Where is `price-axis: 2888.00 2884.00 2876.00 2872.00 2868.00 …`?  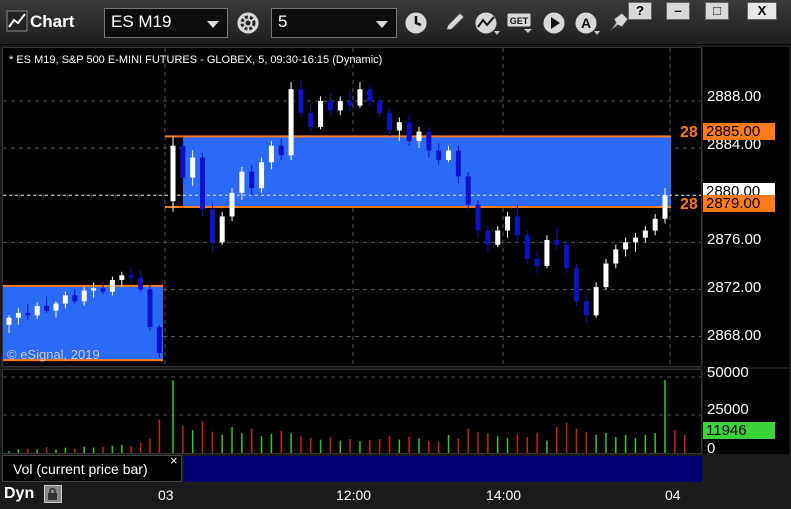
price-axis: 2888.00 2884.00 2876.00 2872.00 2868.00 … is located at coordinates (746, 207).